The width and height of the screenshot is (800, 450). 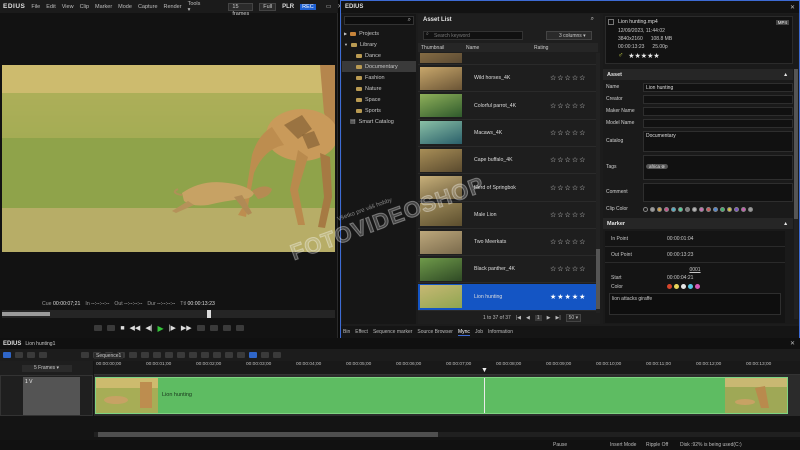 I want to click on mark-in-icon, so click(x=98, y=328).